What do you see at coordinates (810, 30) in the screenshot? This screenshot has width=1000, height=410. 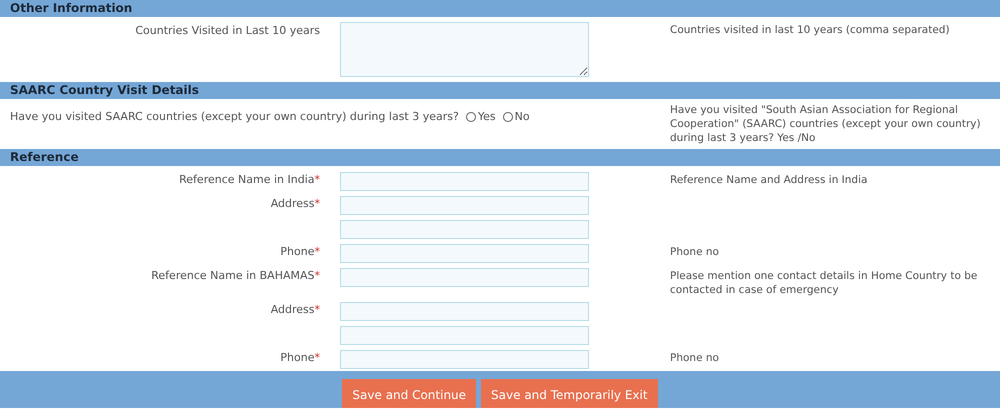 I see `help-text: Countries visited in last 10 years (comma separated)` at bounding box center [810, 30].